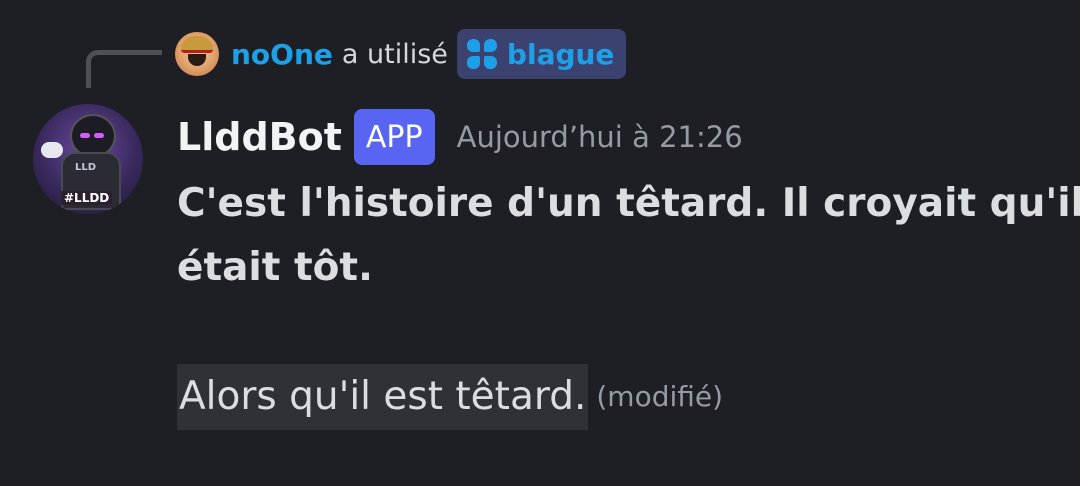 The width and height of the screenshot is (1080, 486). Describe the element at coordinates (124, 69) in the screenshot. I see `reply-connector` at that location.